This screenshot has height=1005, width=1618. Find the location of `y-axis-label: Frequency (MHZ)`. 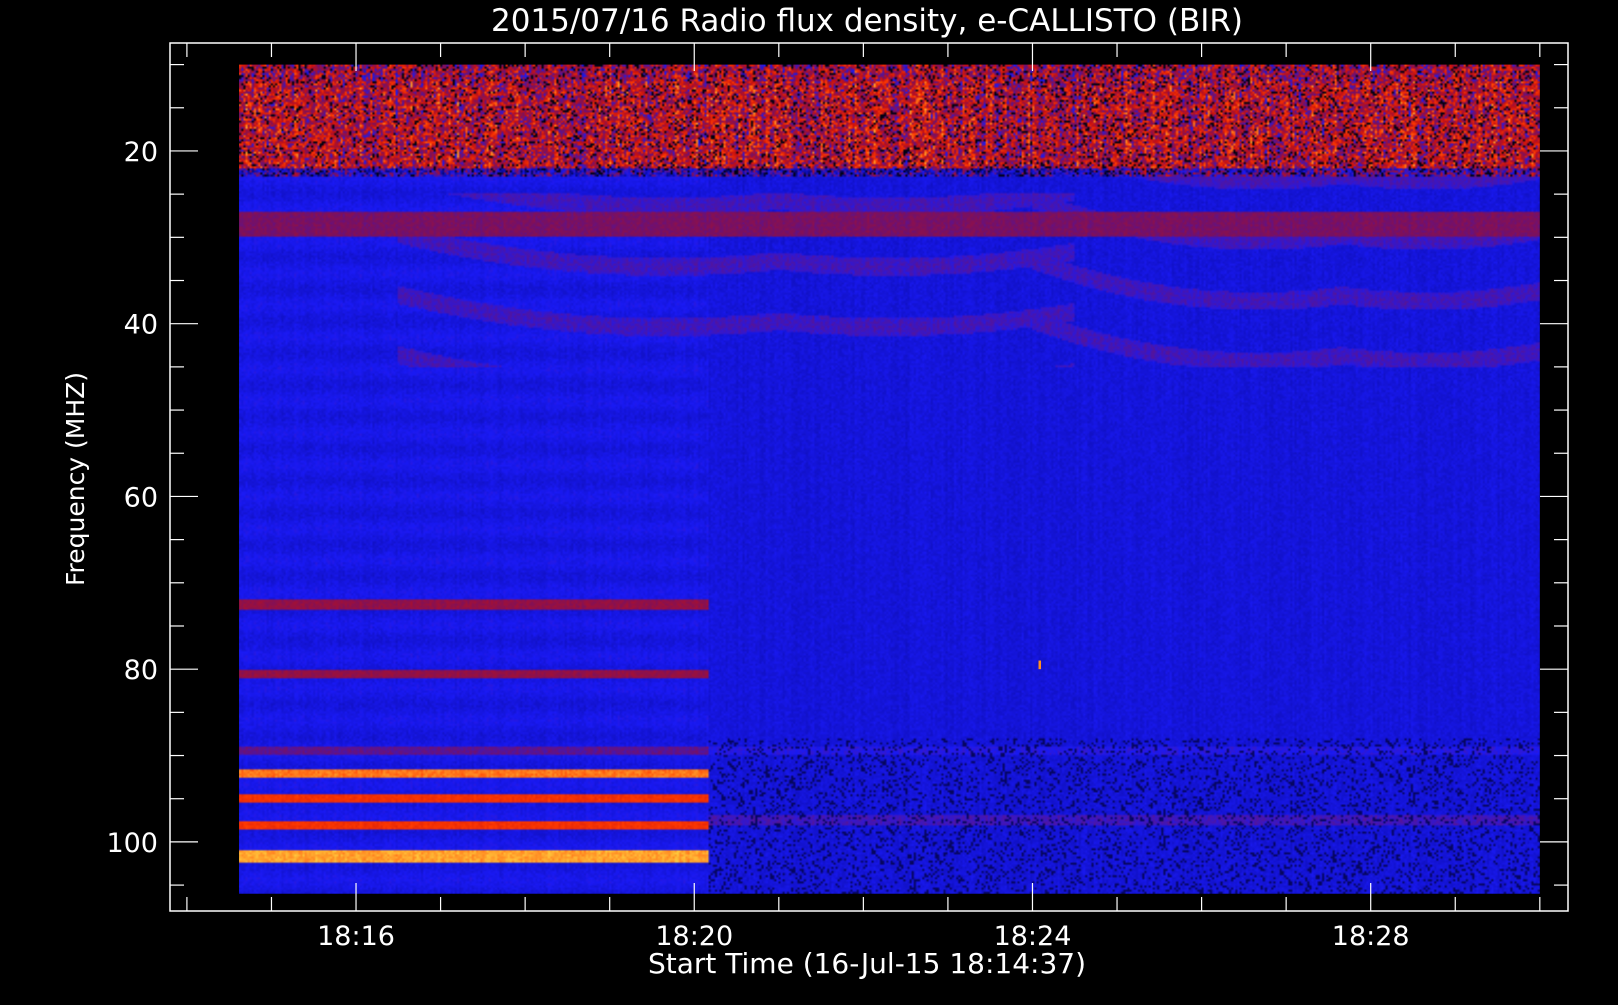

y-axis-label: Frequency (MHZ) is located at coordinates (75, 479).